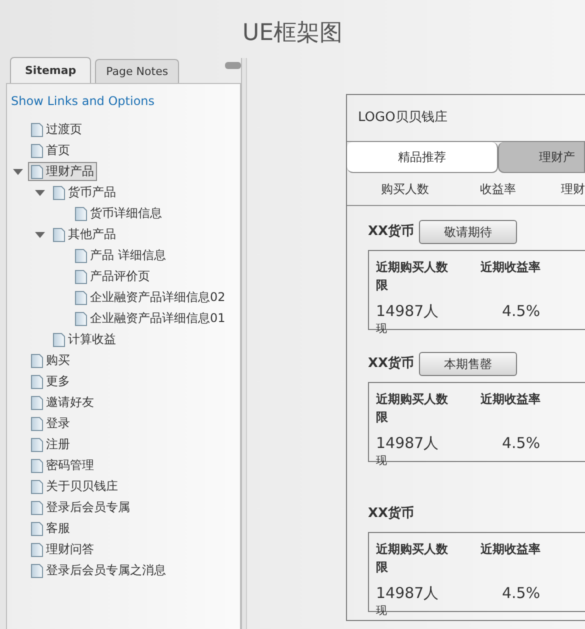 Image resolution: width=585 pixels, height=629 pixels. I want to click on sitemap-item: 计算收益, so click(84, 339).